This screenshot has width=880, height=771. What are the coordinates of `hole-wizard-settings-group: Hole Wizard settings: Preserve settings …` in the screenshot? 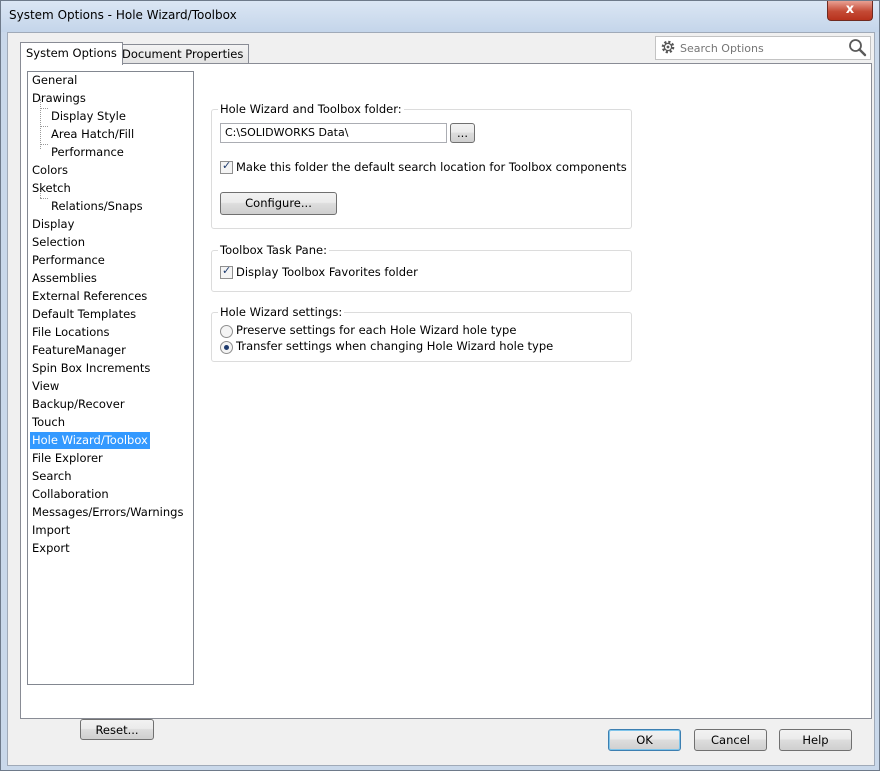 It's located at (421, 333).